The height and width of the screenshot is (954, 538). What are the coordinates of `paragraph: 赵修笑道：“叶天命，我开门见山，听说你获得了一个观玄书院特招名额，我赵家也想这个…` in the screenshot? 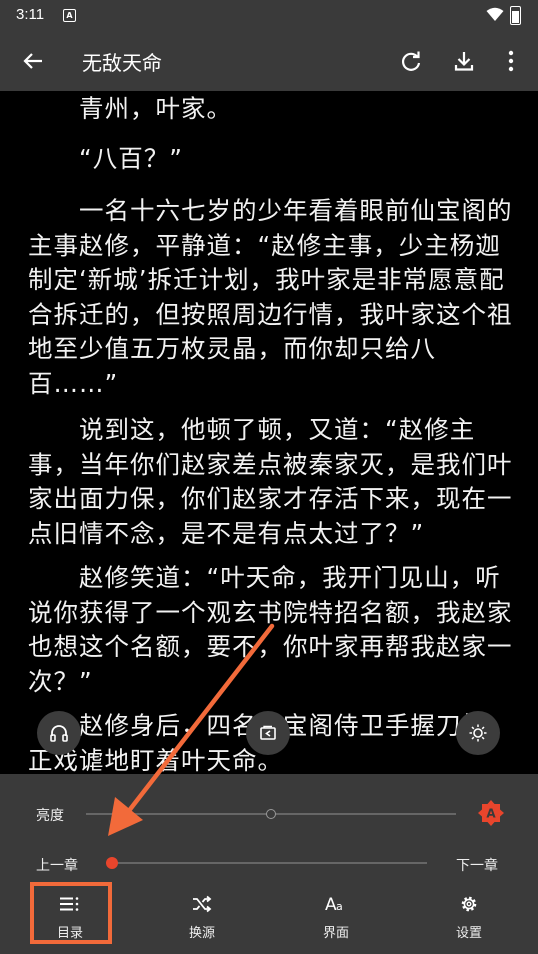 It's located at (270, 629).